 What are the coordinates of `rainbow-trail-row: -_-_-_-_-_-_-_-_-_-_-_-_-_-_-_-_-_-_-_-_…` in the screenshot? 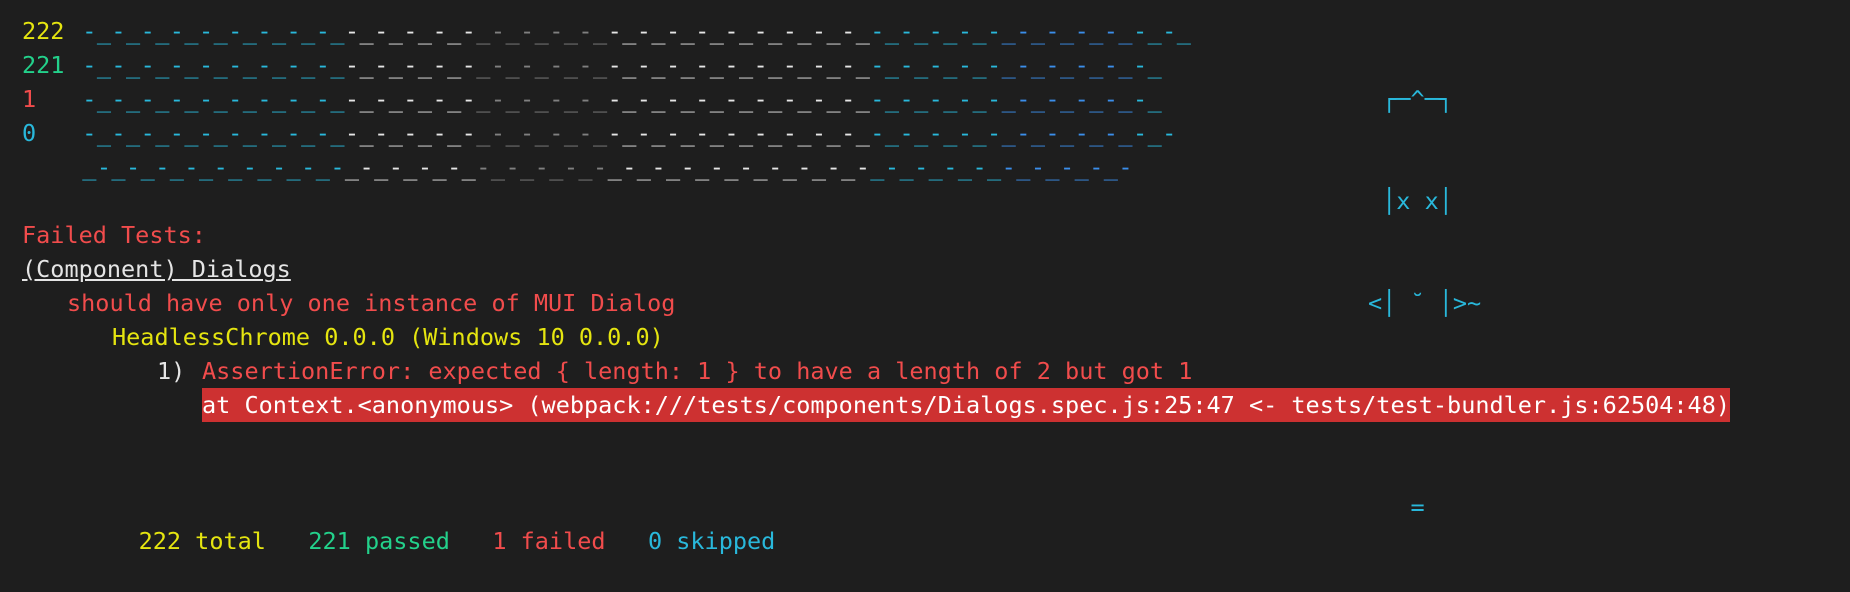 It's located at (636, 31).